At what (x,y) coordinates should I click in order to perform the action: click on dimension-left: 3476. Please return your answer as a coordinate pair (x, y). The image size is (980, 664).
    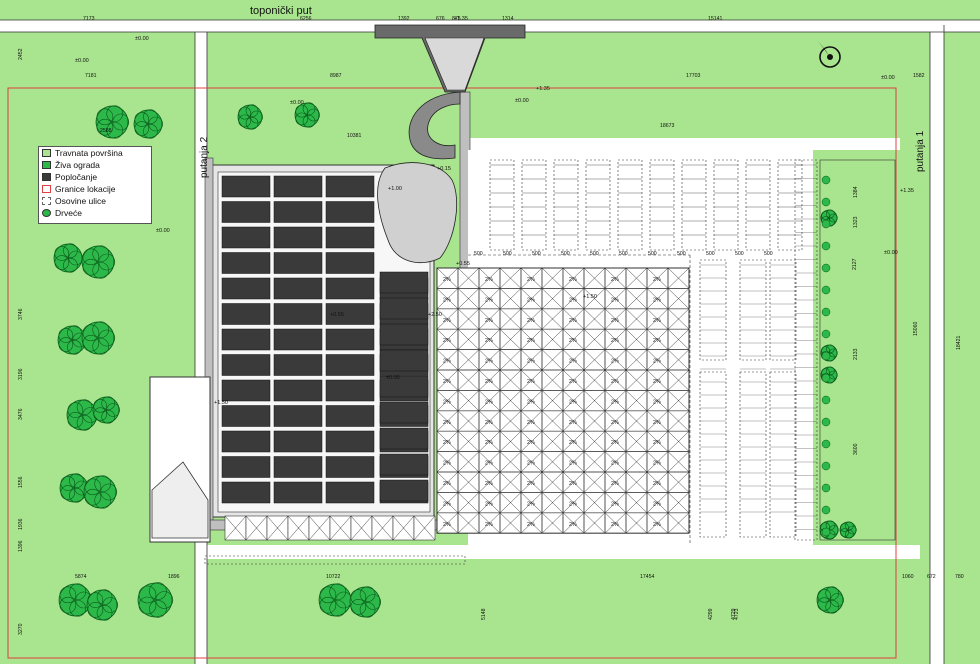
    Looking at the image, I should click on (21, 414).